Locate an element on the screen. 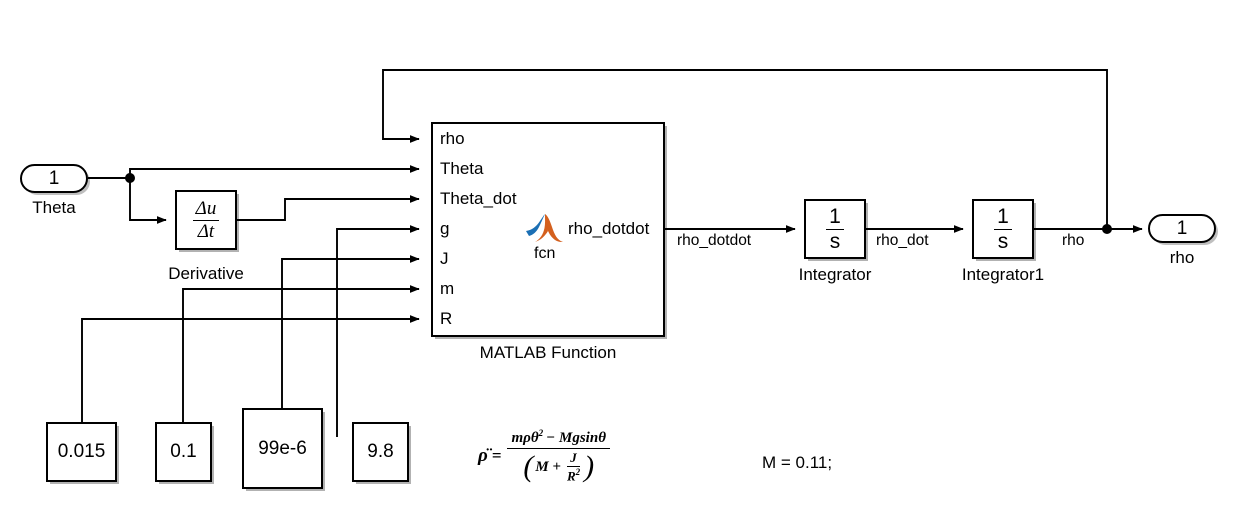  constant-value-98: 9.8 is located at coordinates (380, 451).